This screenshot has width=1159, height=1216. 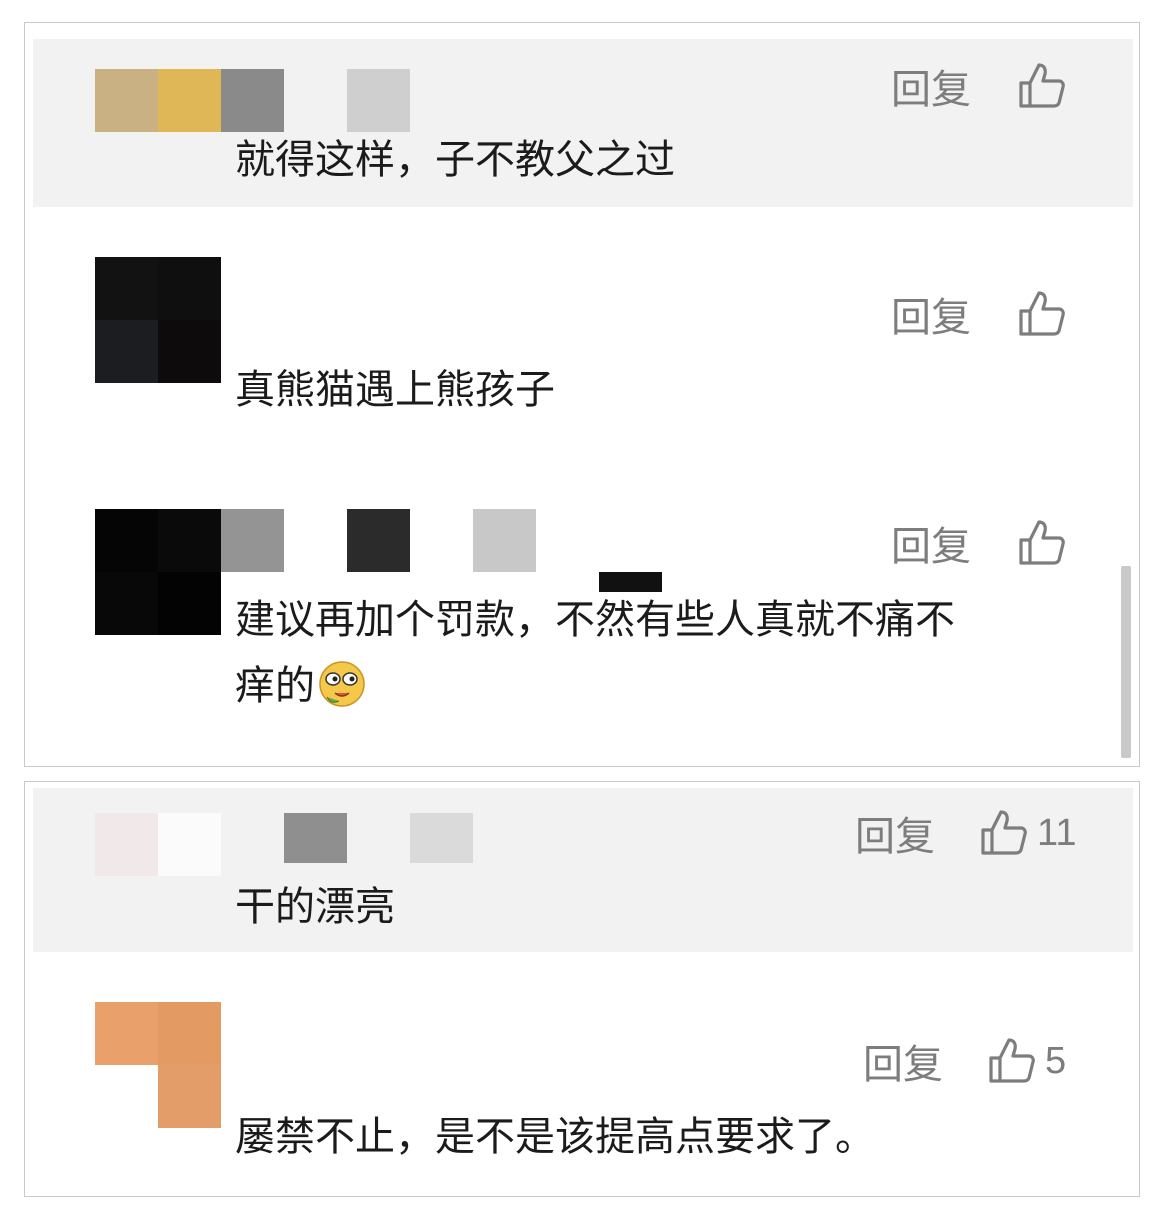 I want to click on comment-actions: 回复 5, so click(x=964, y=1062).